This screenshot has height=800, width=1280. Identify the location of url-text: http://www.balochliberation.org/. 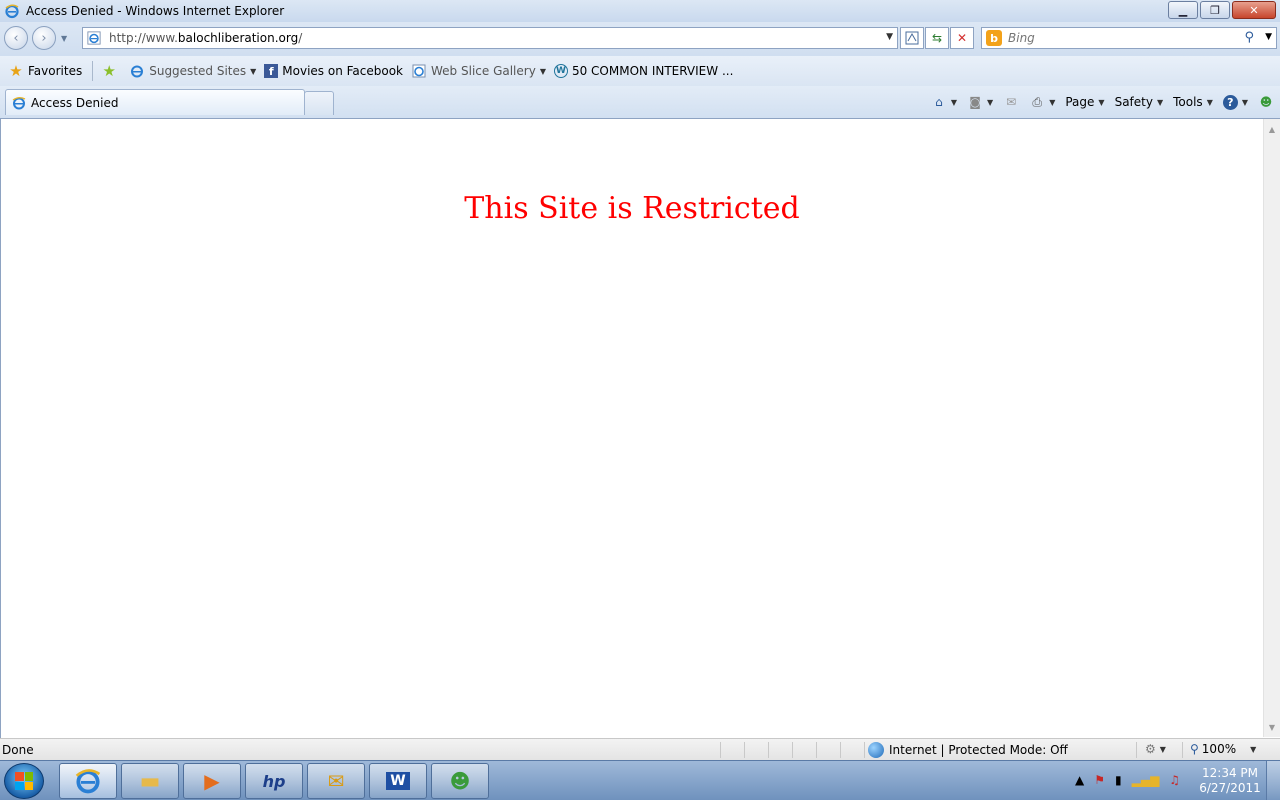
(205, 38).